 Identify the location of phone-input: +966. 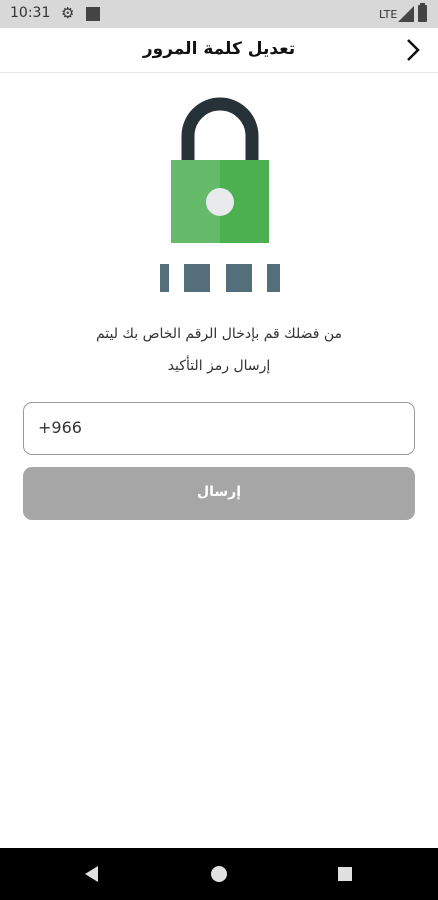
(219, 428).